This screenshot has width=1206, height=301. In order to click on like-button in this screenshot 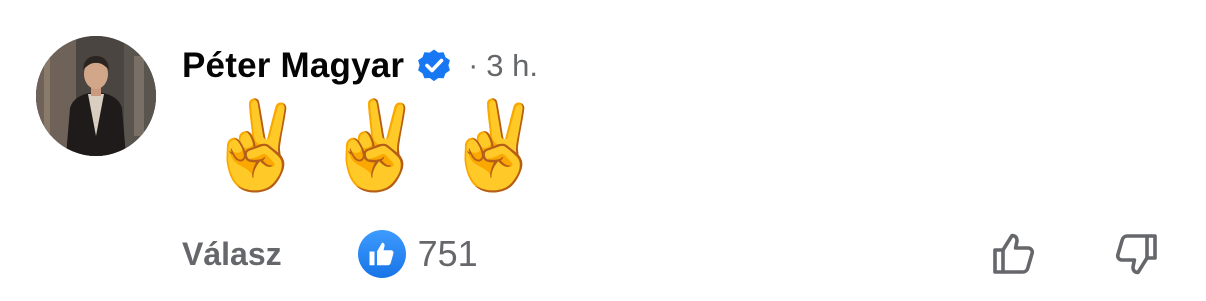, I will do `click(1014, 254)`.